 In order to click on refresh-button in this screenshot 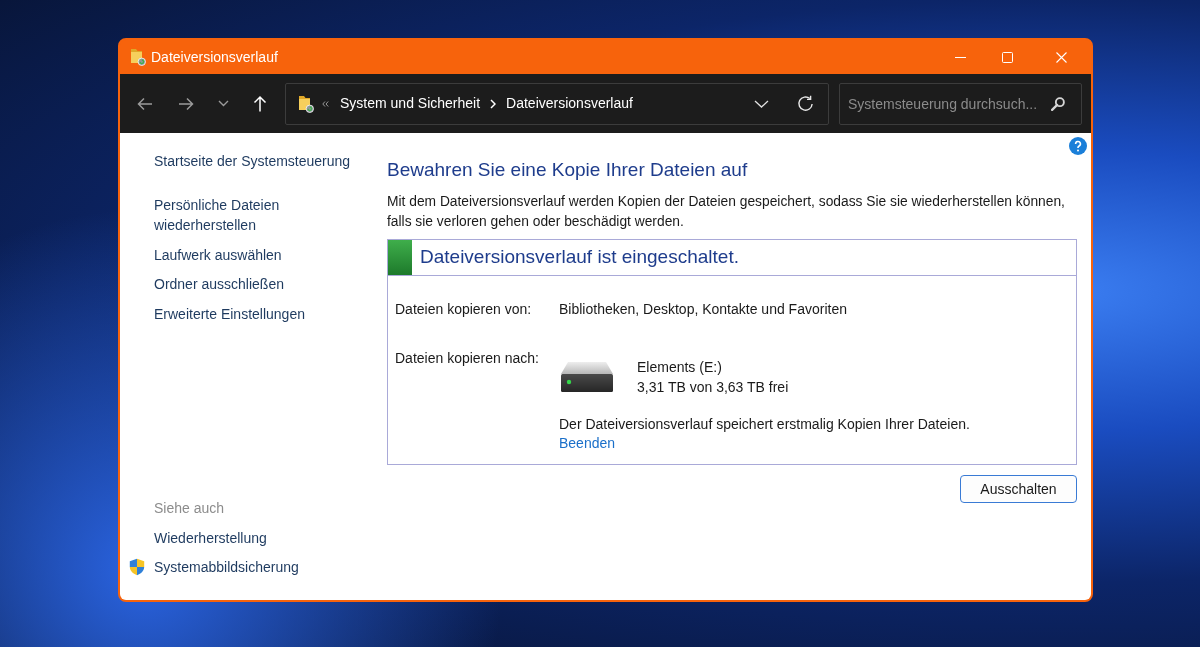, I will do `click(805, 103)`.